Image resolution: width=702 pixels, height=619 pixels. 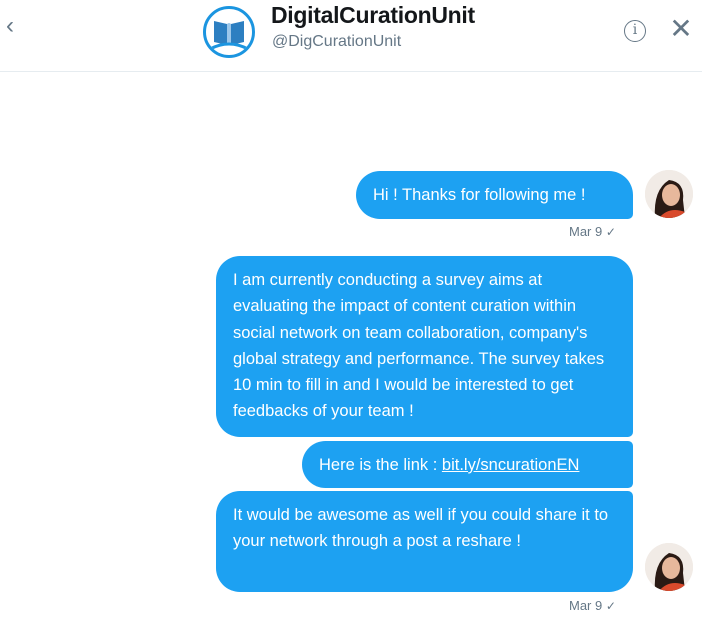 What do you see at coordinates (337, 41) in the screenshot?
I see `user-handle: @DigCurationUnit` at bounding box center [337, 41].